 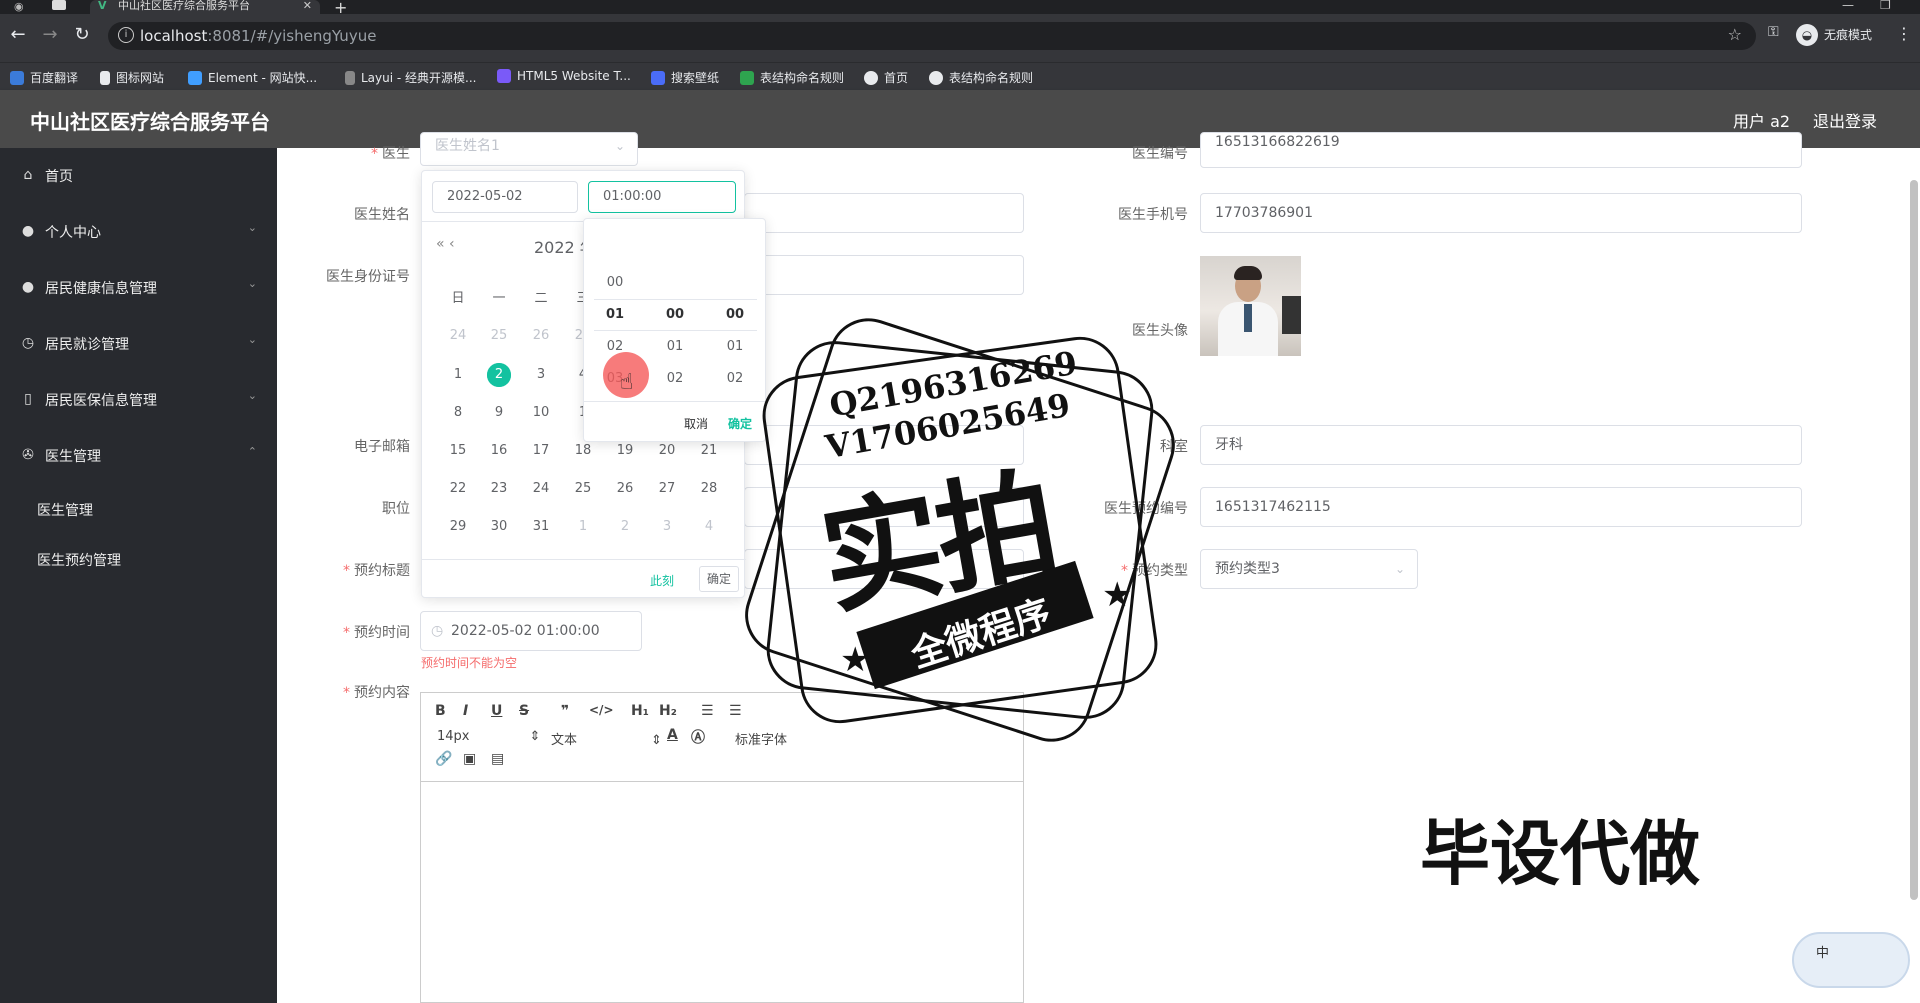 I want to click on video-icon: ▤, so click(x=497, y=759).